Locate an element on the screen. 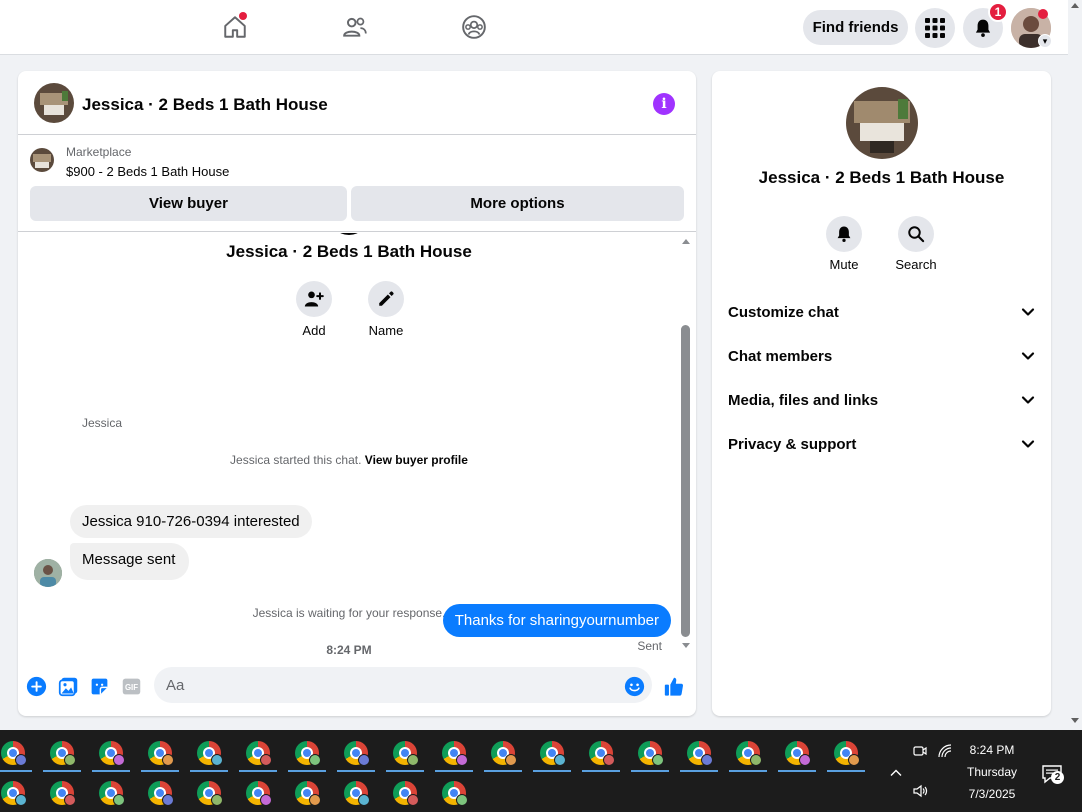 The width and height of the screenshot is (1082, 812). scroll-thumb is located at coordinates (685, 481).